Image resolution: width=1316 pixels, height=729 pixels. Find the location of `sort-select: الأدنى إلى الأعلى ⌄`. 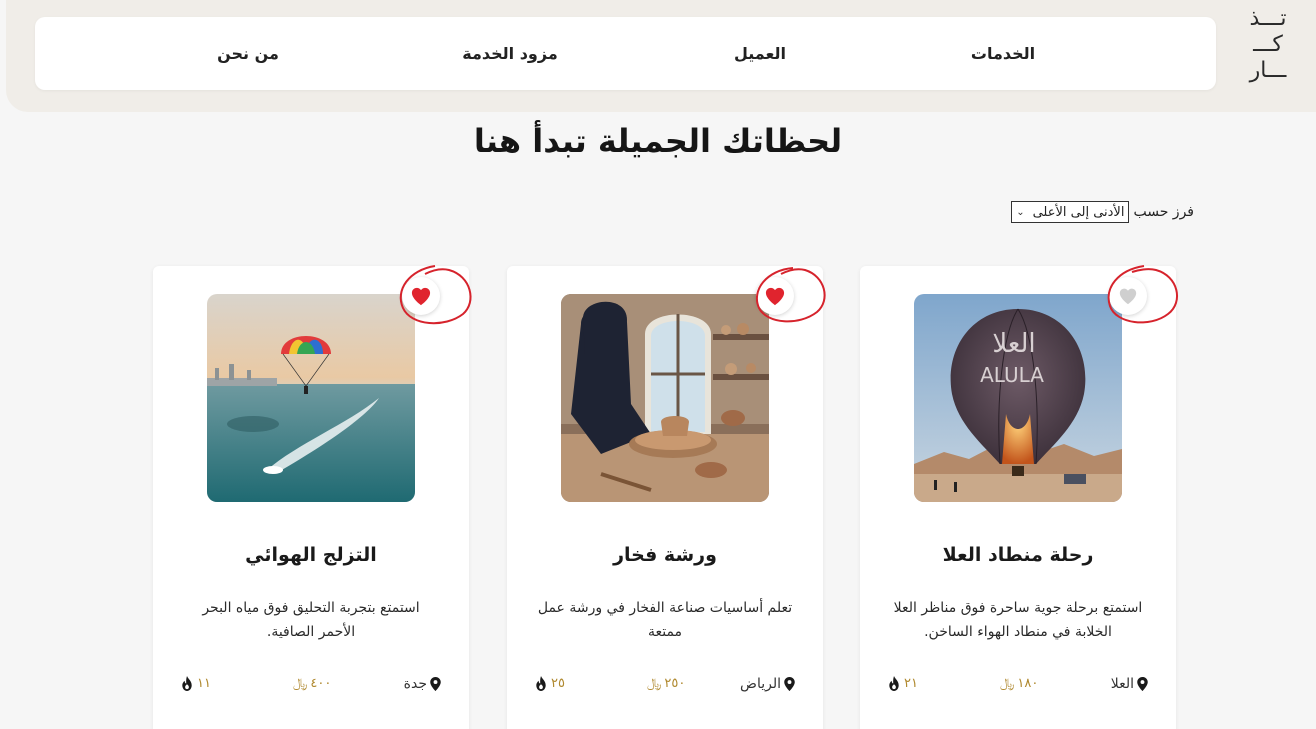

sort-select: الأدنى إلى الأعلى ⌄ is located at coordinates (1070, 212).